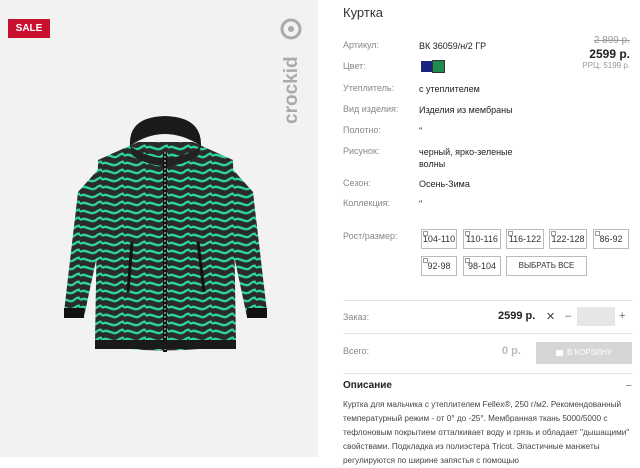 The height and width of the screenshot is (468, 640). Describe the element at coordinates (550, 316) in the screenshot. I see `remove-icon: ✕` at that location.